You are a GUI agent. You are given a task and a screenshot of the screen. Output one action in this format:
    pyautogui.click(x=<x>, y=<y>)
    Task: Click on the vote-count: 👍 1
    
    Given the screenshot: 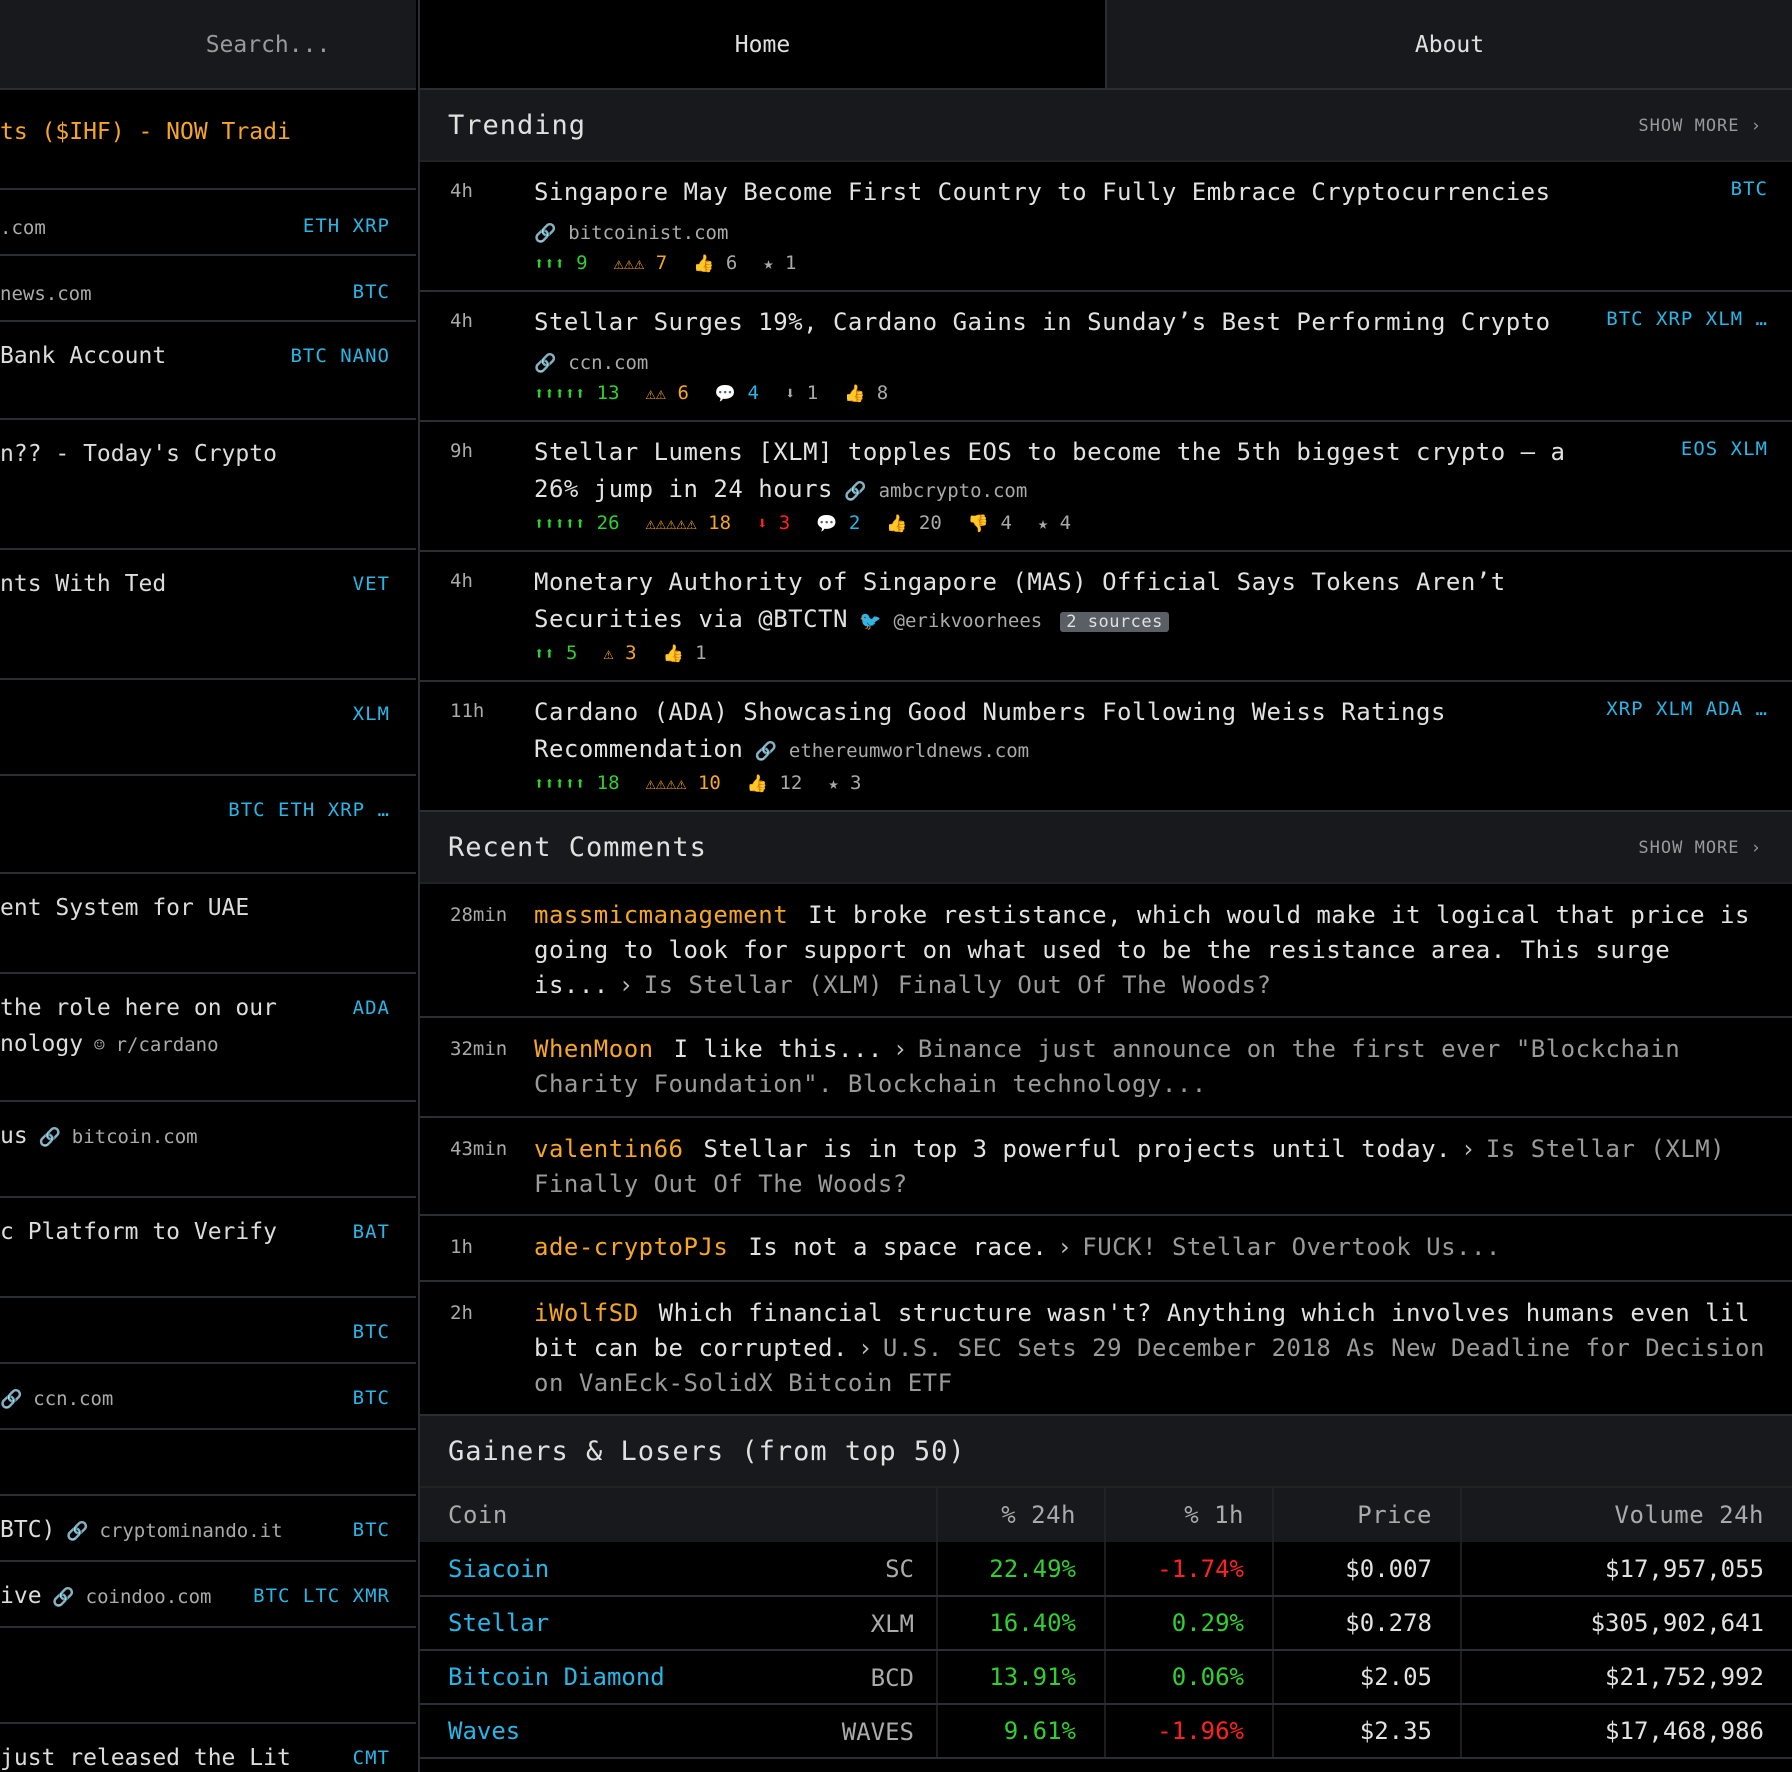 What is the action you would take?
    pyautogui.click(x=685, y=653)
    